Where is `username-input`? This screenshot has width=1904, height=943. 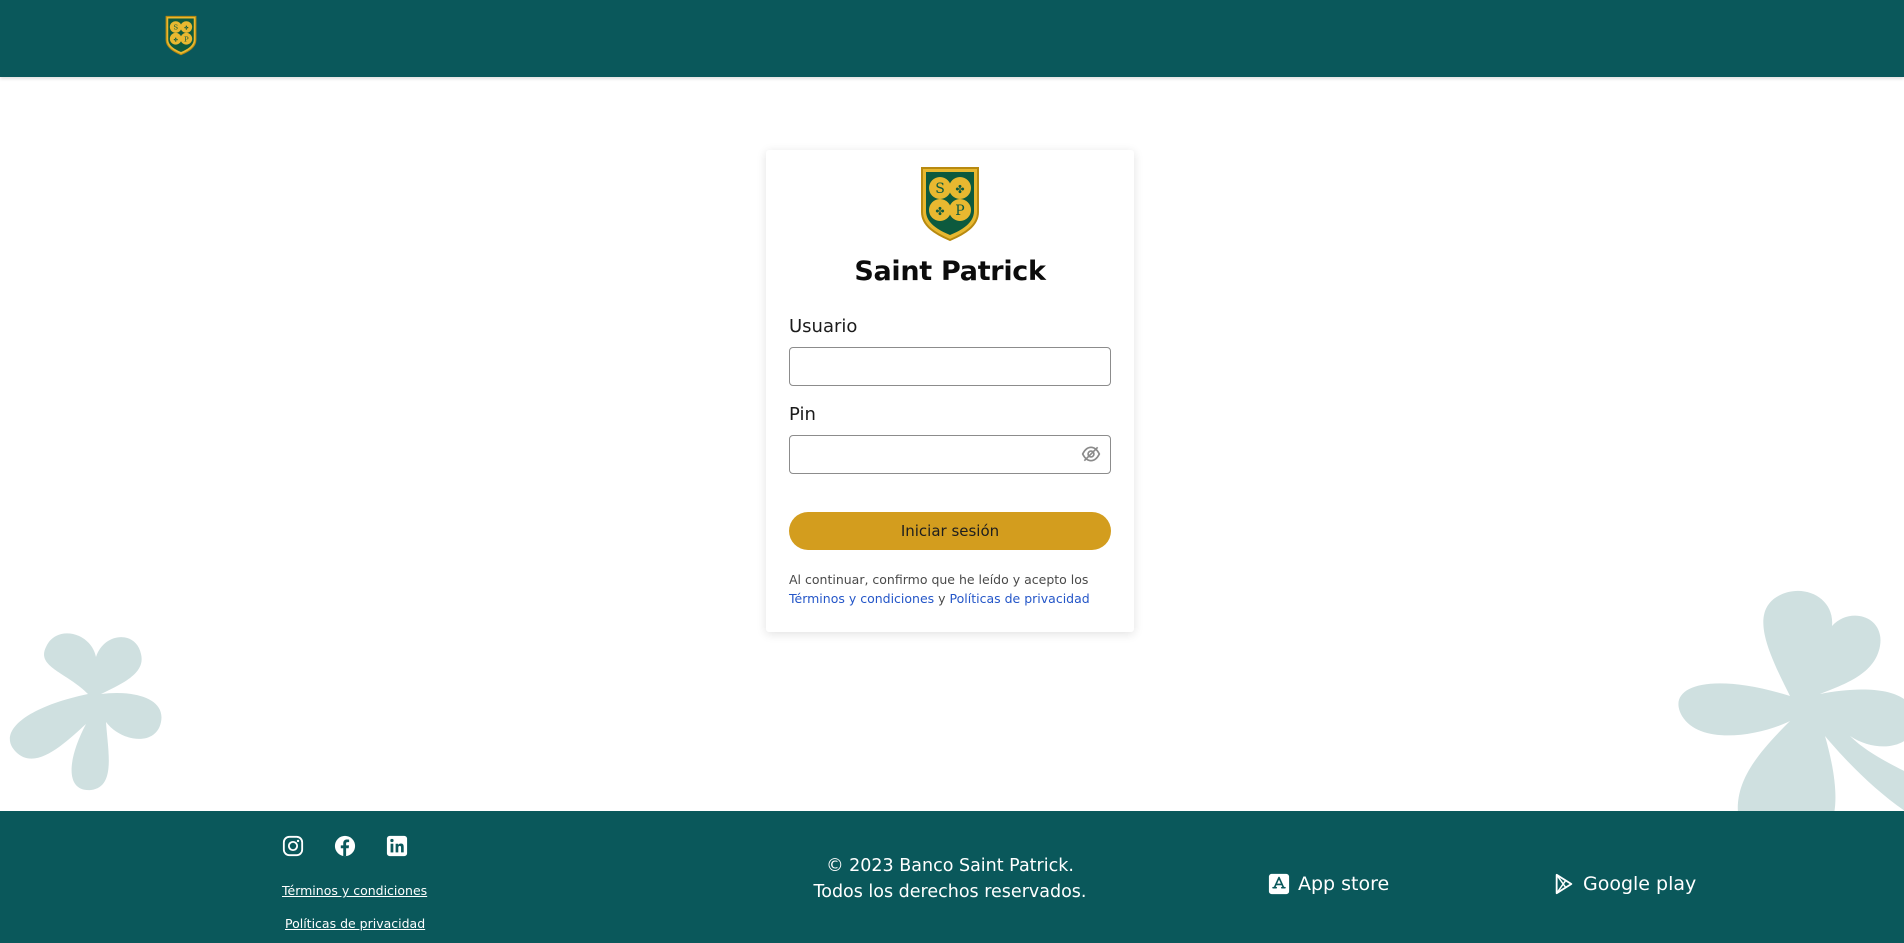 username-input is located at coordinates (950, 366).